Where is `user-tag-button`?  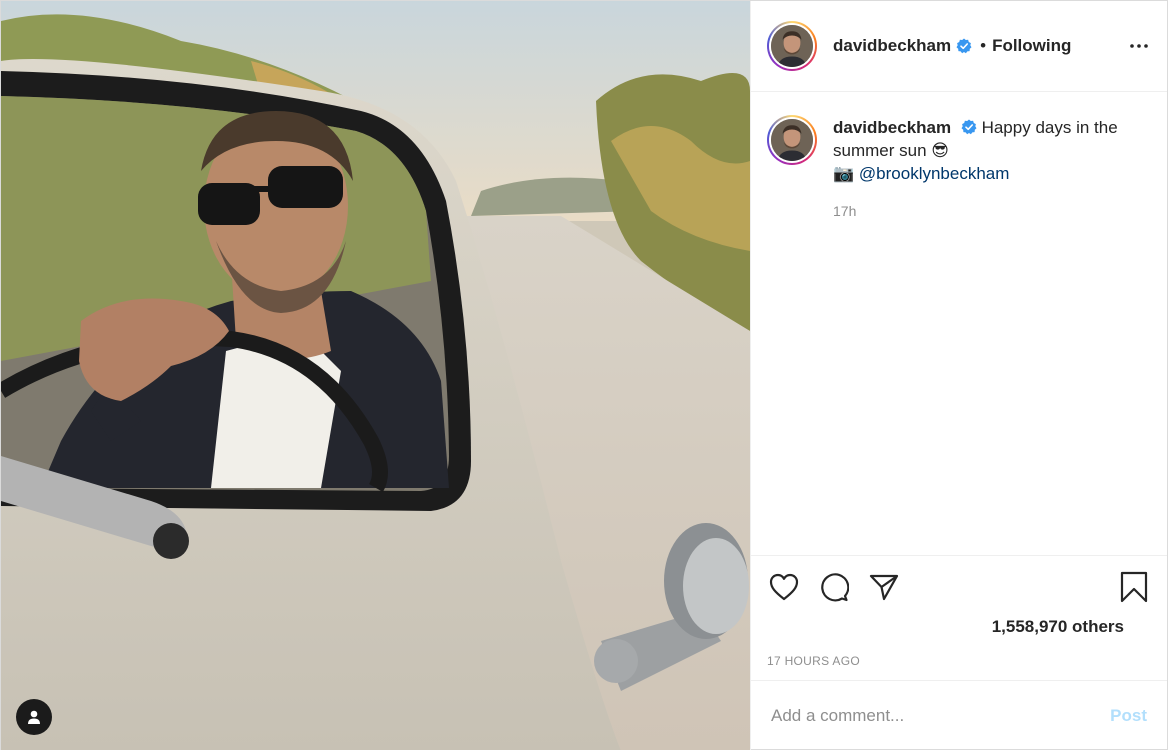
user-tag-button is located at coordinates (34, 717).